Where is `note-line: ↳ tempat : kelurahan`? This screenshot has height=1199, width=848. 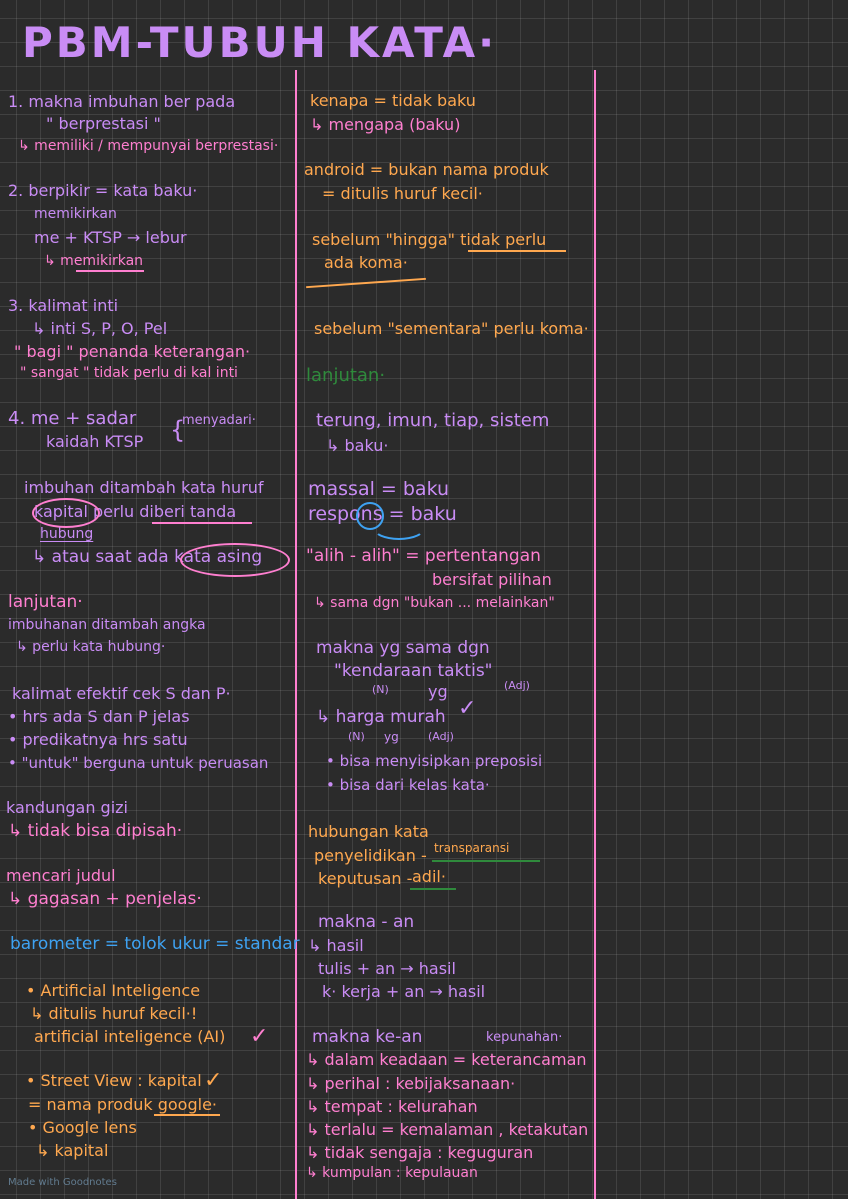
note-line: ↳ tempat : kelurahan is located at coordinates (392, 1106).